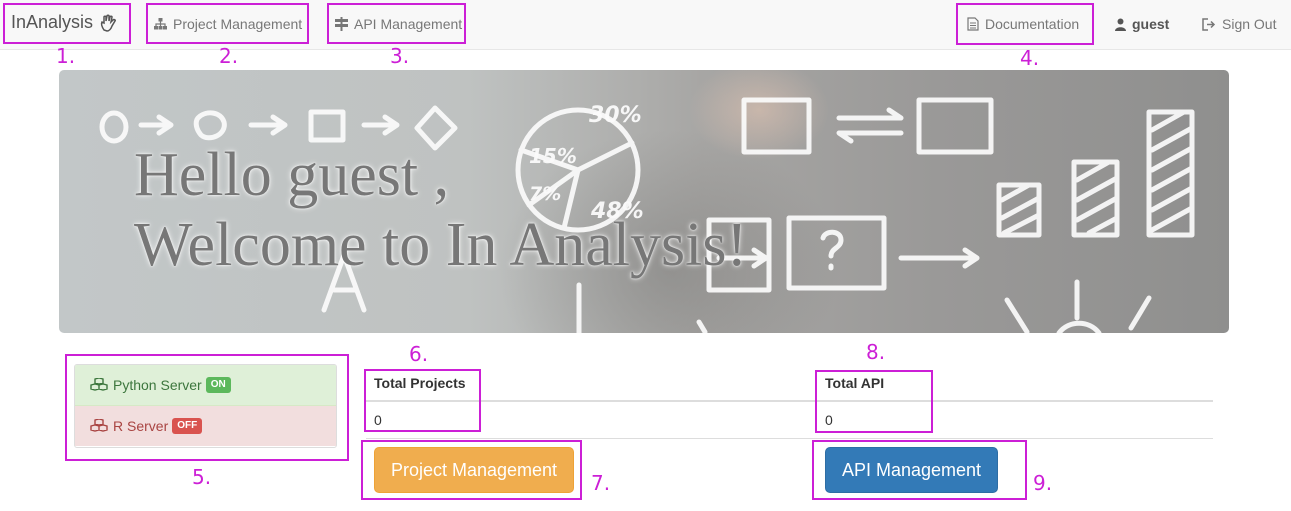 This screenshot has width=1291, height=511. Describe the element at coordinates (400, 56) in the screenshot. I see `annotation-number-3: 3.` at that location.